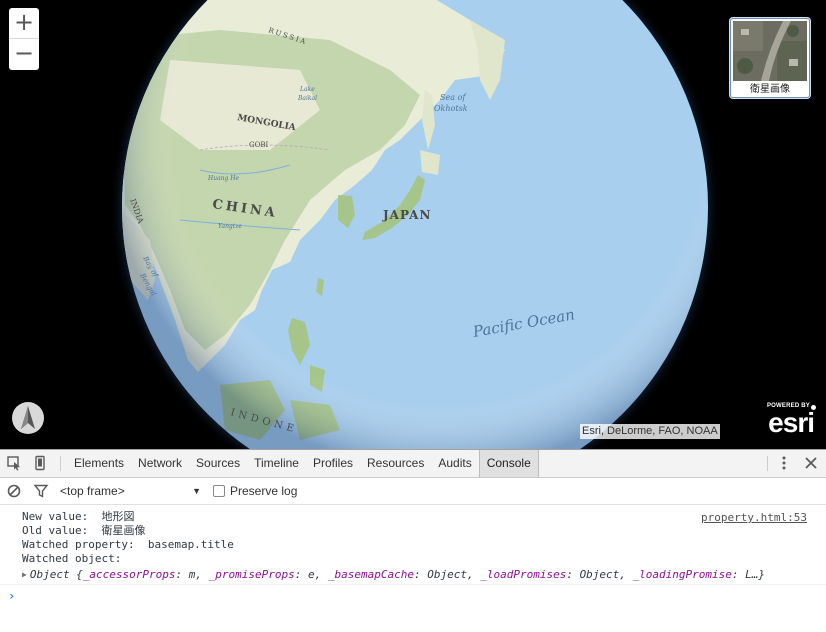 The height and width of the screenshot is (632, 826). I want to click on device-mode-icon, so click(40, 463).